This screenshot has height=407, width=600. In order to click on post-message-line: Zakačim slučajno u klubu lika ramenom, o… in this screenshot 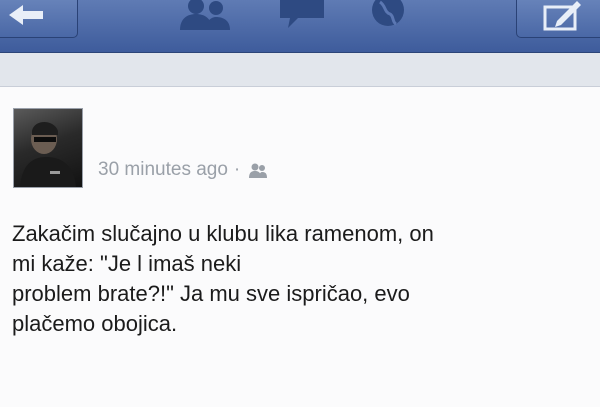, I will do `click(223, 233)`.